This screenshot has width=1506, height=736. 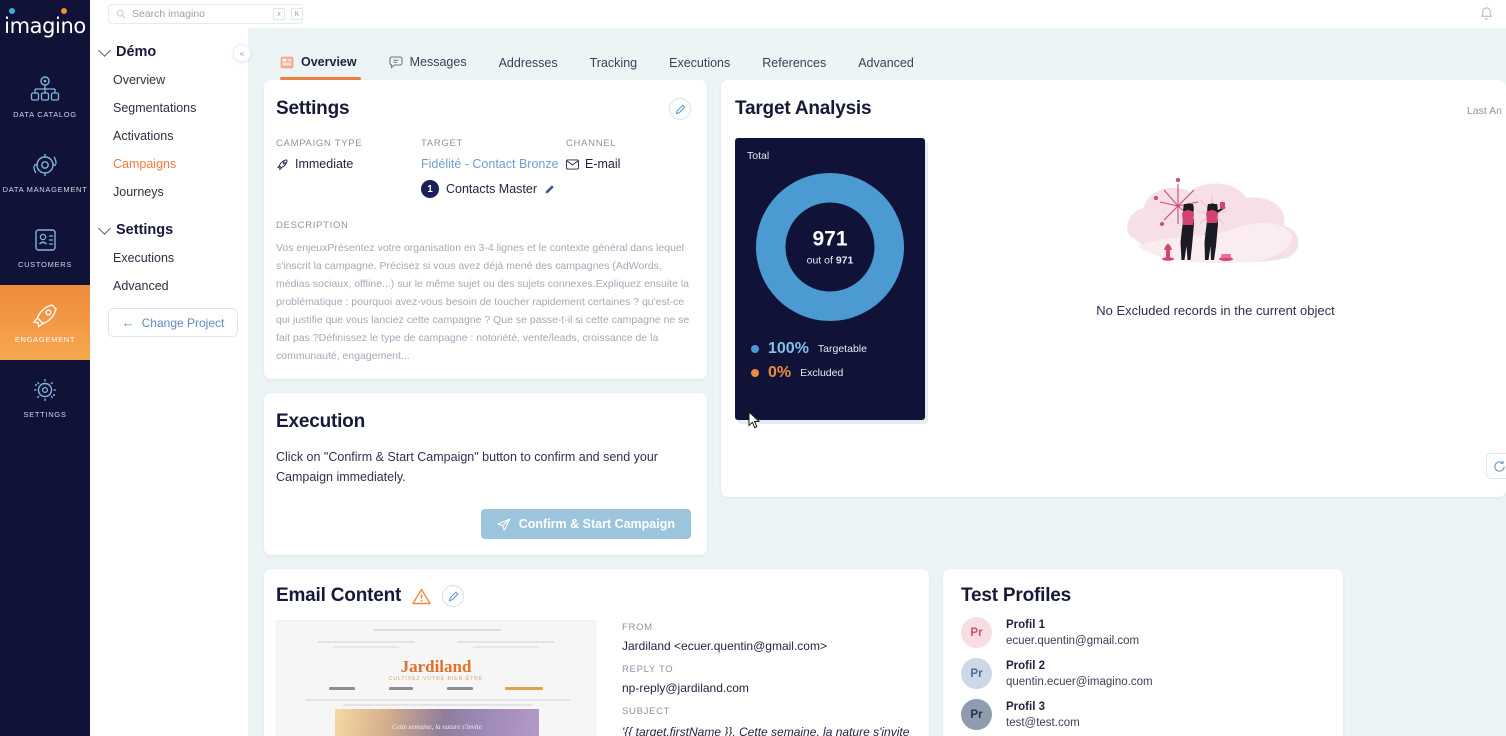 What do you see at coordinates (169, 164) in the screenshot?
I see `sidebar-item-campaigns: Campaigns` at bounding box center [169, 164].